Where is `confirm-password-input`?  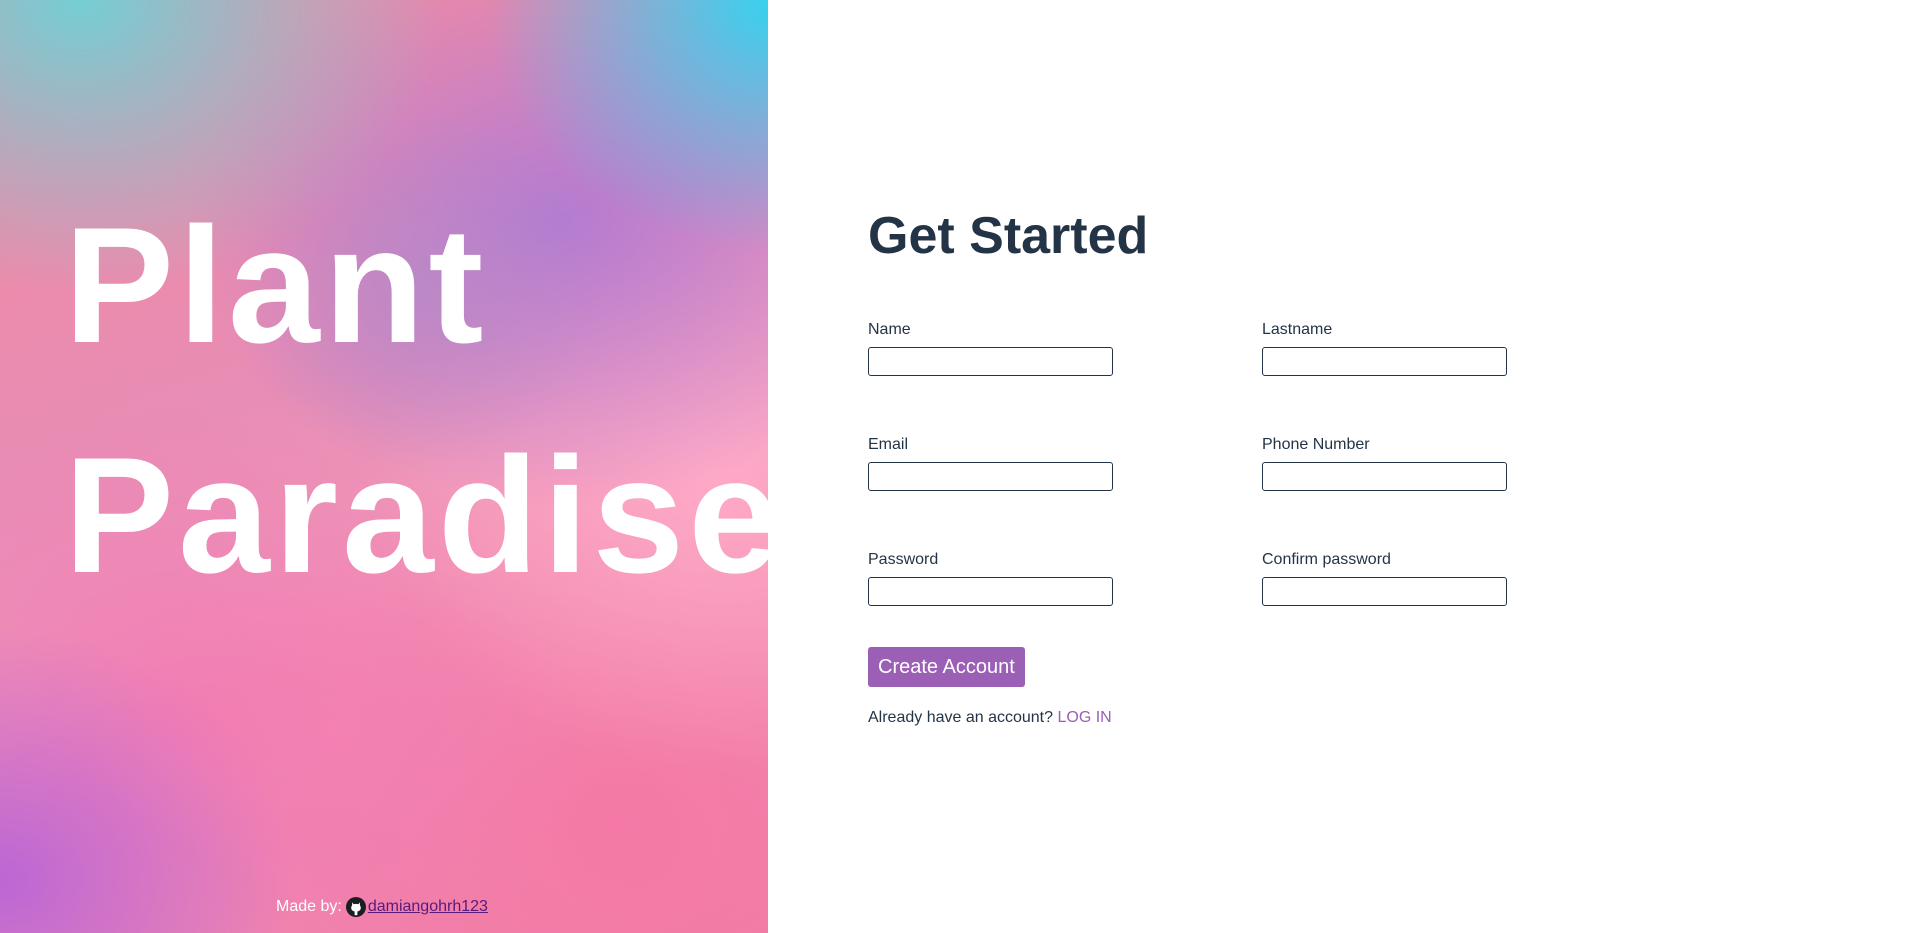 confirm-password-input is located at coordinates (1384, 591).